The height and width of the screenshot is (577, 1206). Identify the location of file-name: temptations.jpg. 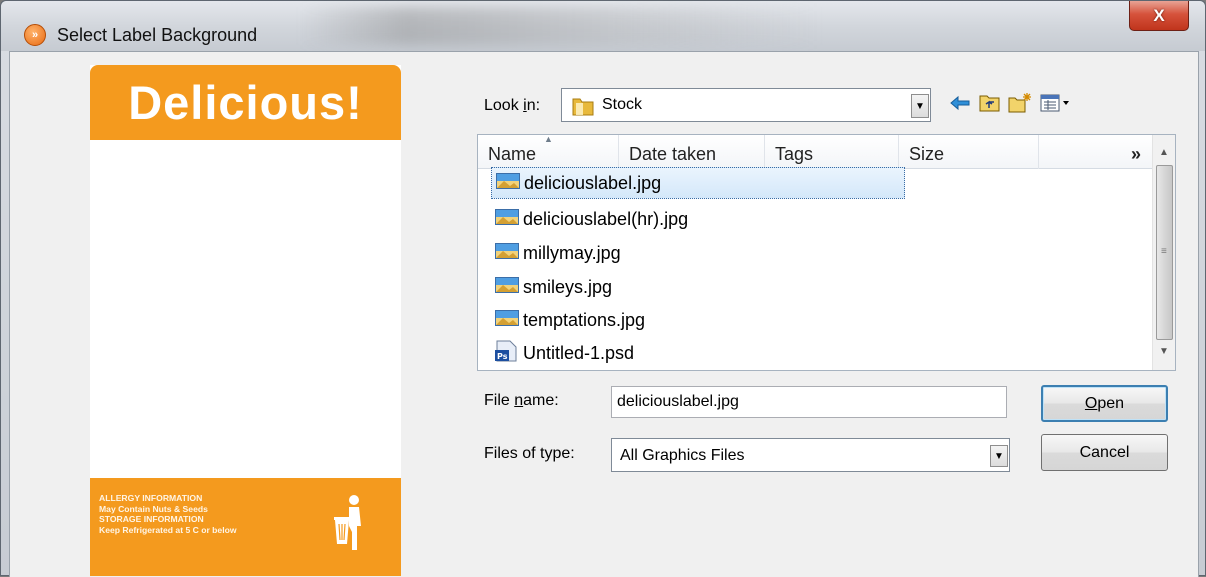
(584, 319).